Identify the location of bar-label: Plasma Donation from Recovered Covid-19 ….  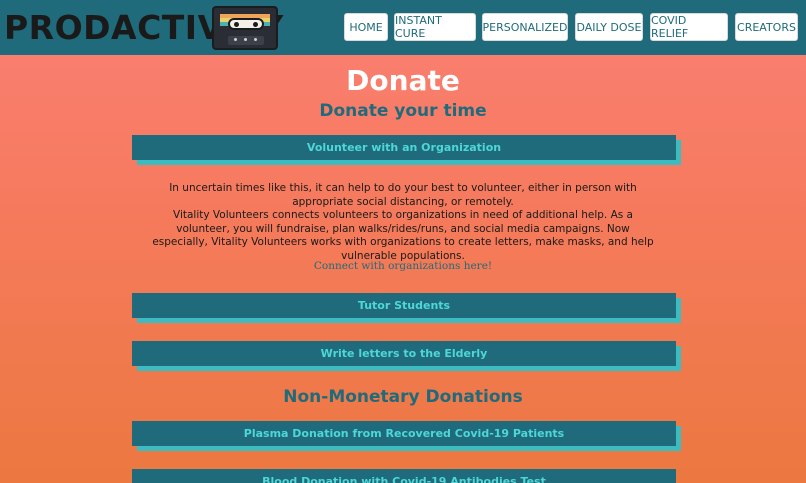
(404, 433).